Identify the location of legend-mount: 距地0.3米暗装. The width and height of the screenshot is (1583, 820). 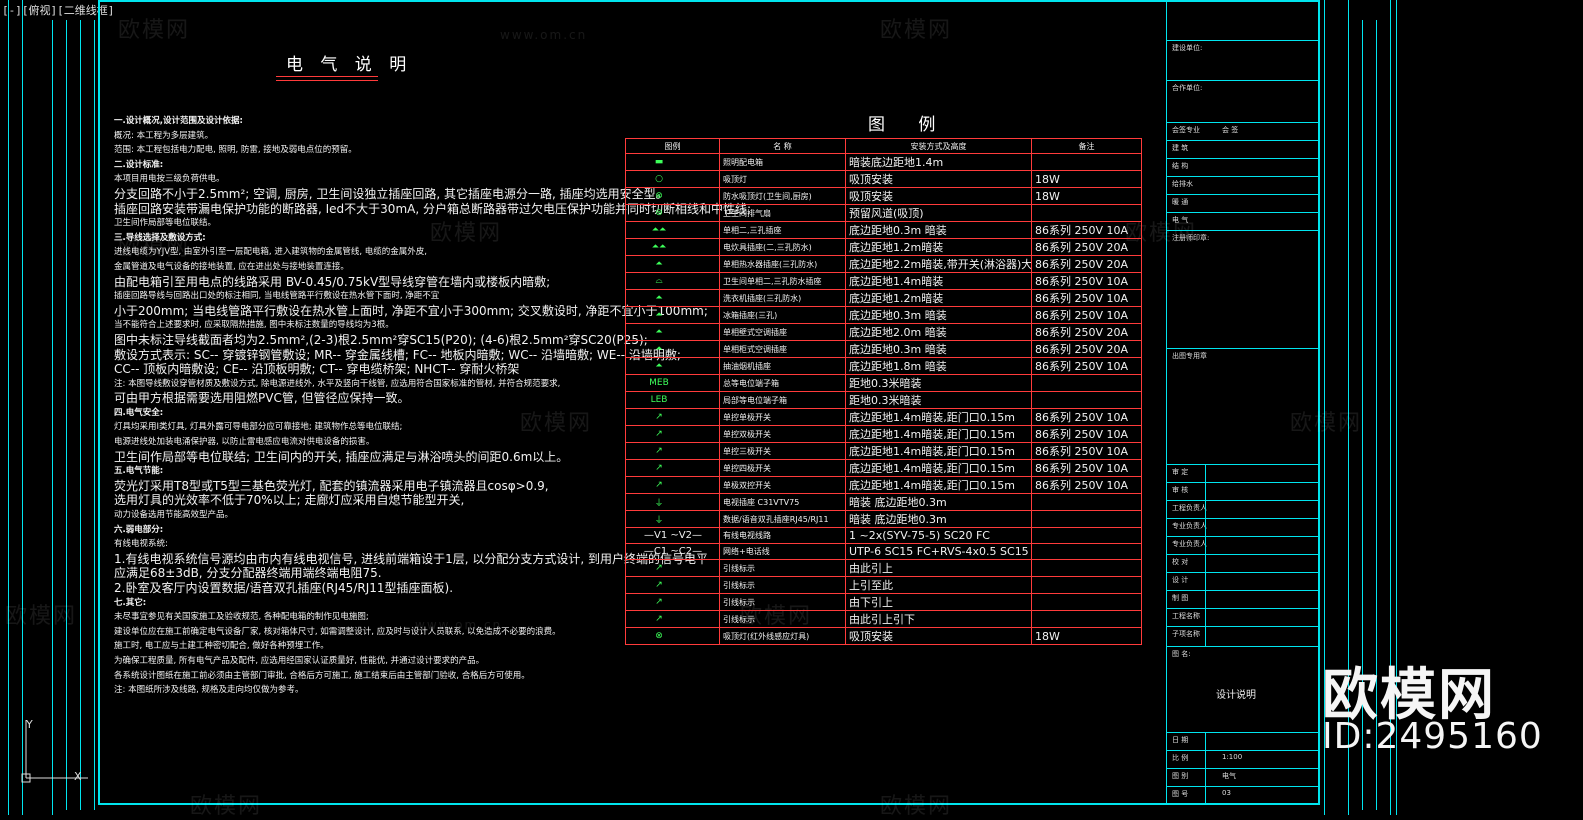
(938, 383).